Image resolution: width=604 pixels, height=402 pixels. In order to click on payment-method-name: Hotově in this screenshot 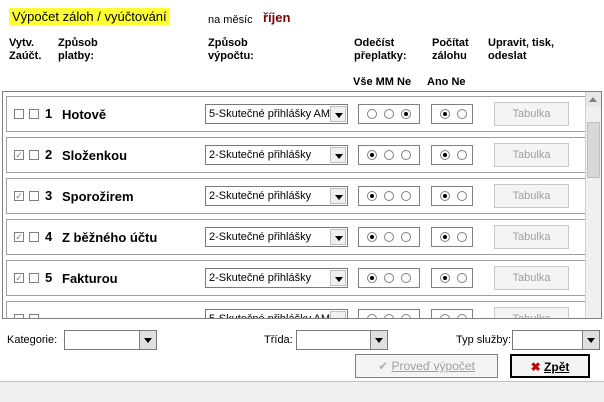, I will do `click(84, 114)`.